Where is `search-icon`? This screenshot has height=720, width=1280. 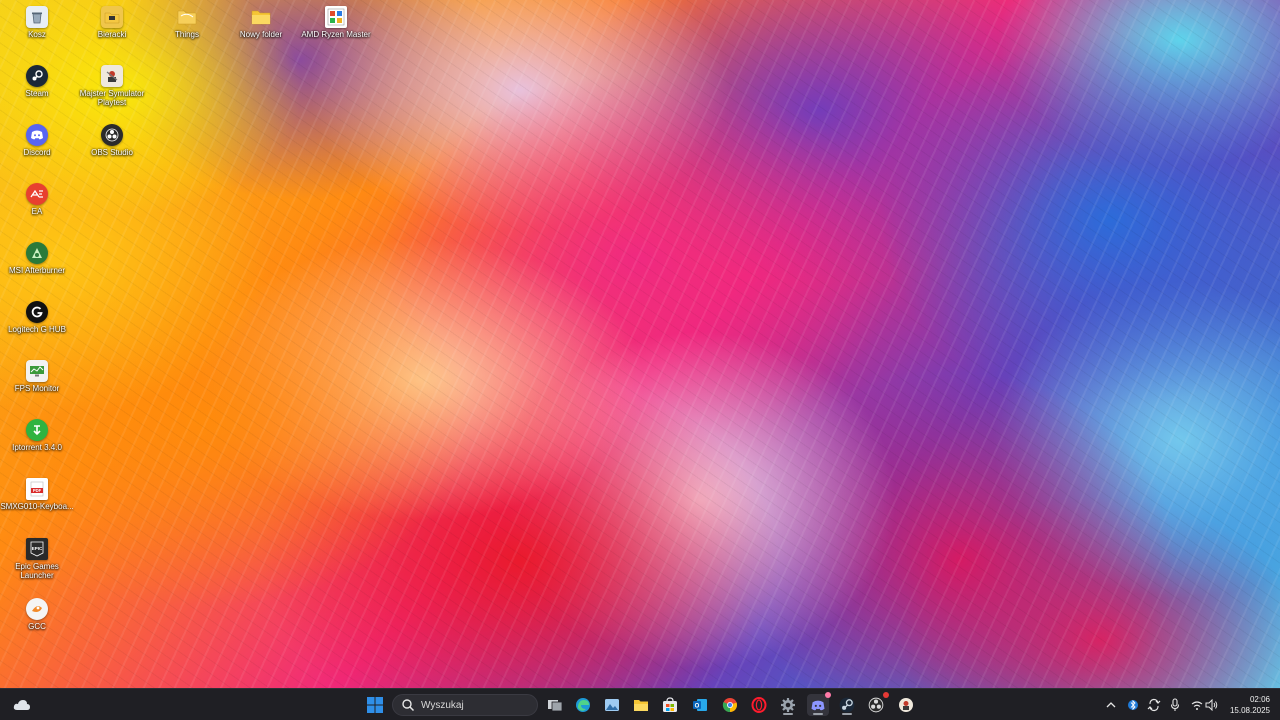 search-icon is located at coordinates (408, 705).